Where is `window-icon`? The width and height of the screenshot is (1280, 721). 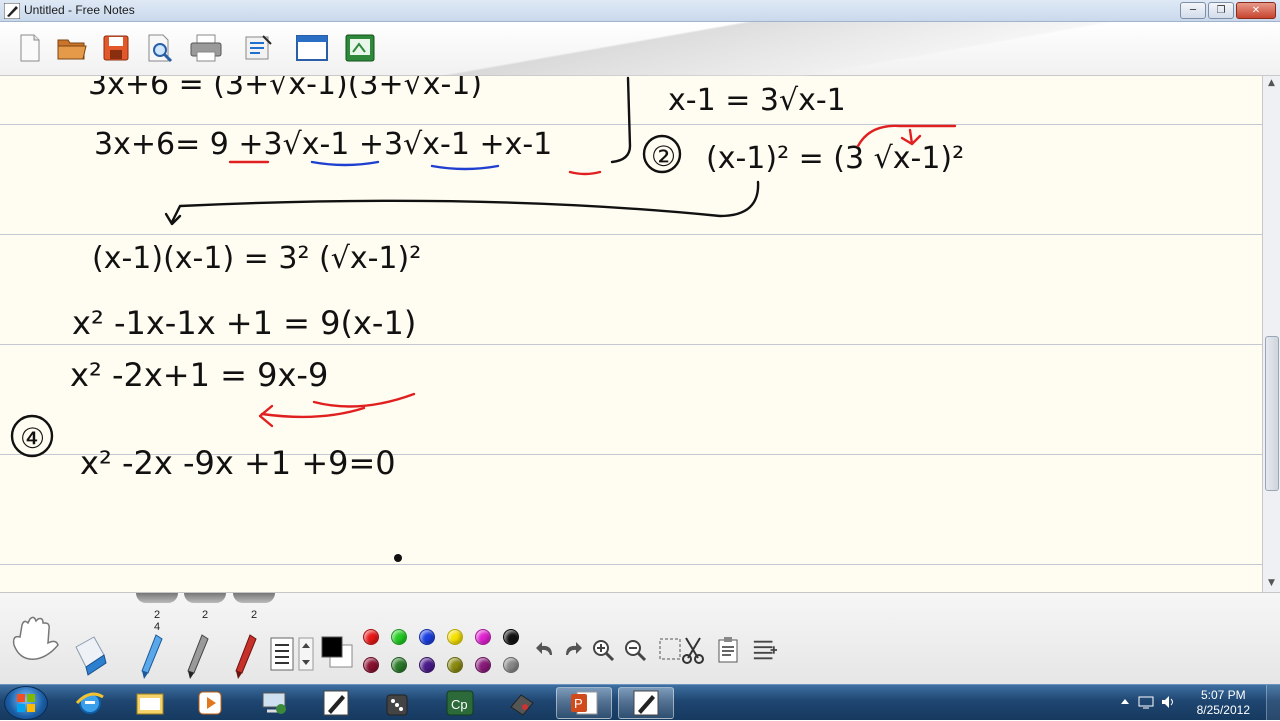 window-icon is located at coordinates (312, 48).